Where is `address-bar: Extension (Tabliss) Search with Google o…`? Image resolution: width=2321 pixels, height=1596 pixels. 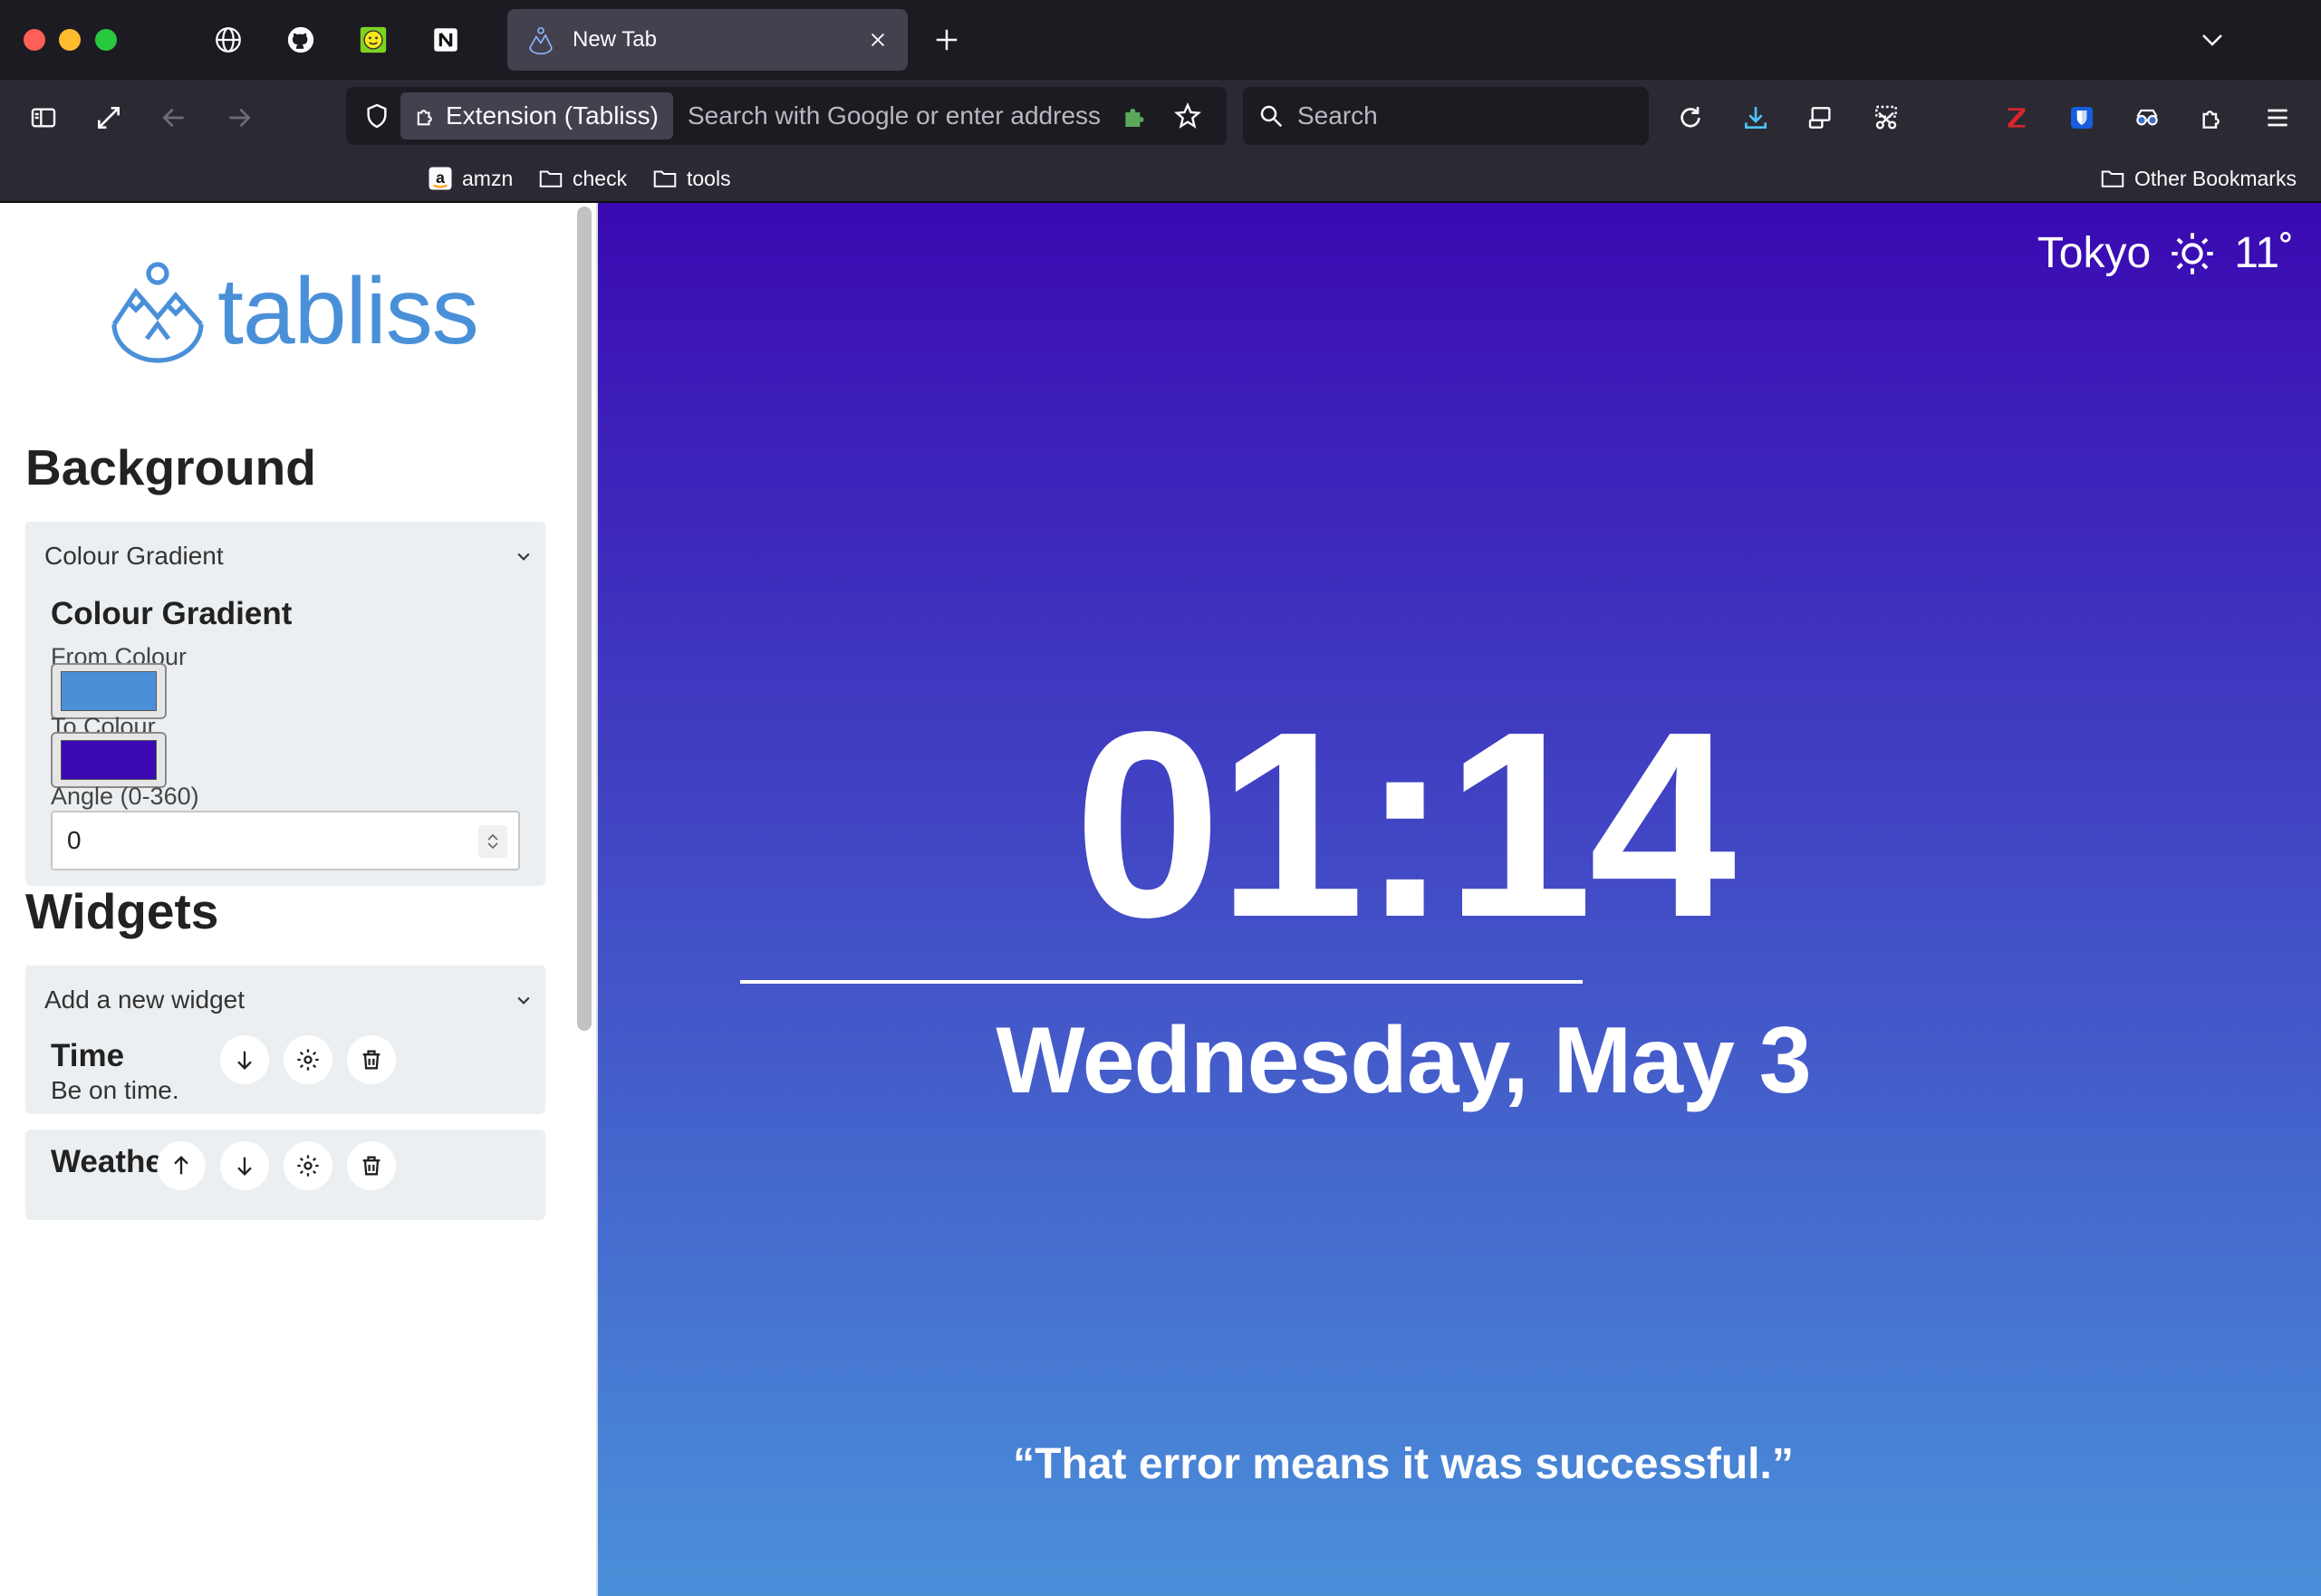 address-bar: Extension (Tabliss) Search with Google o… is located at coordinates (786, 116).